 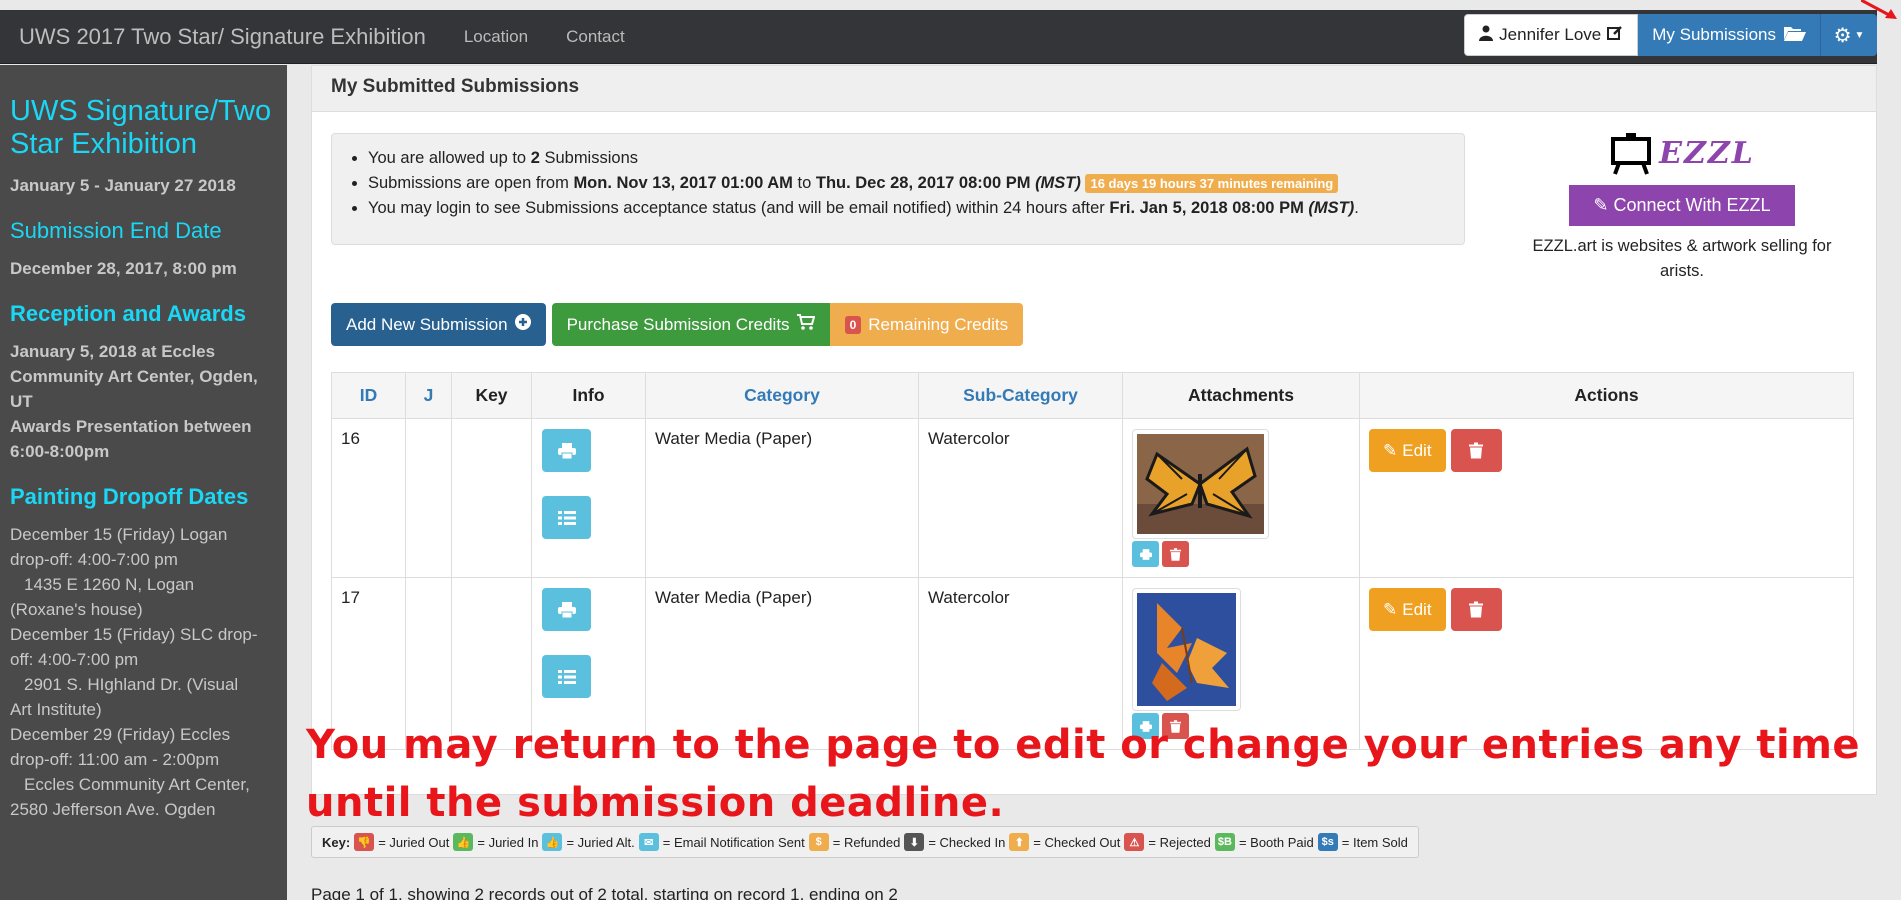 What do you see at coordinates (137, 784) in the screenshot?
I see `dropoff-line: Eccles Community Art Center,` at bounding box center [137, 784].